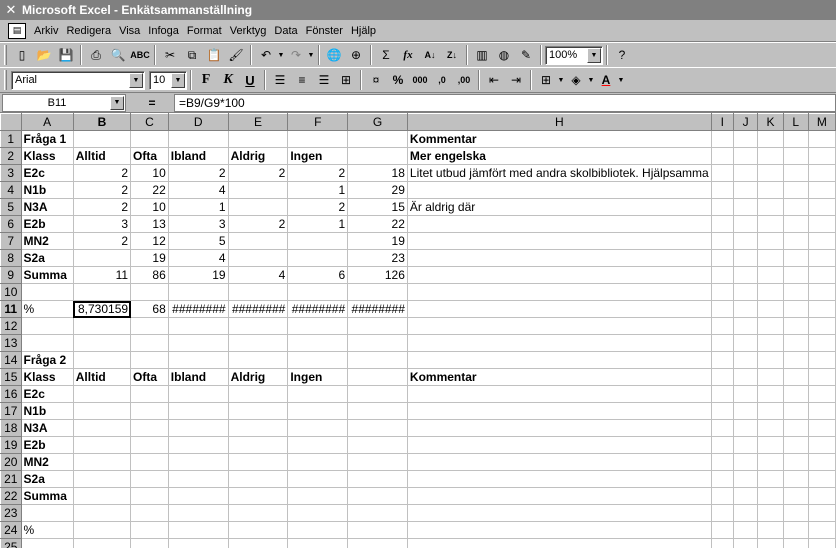 The height and width of the screenshot is (548, 836). I want to click on zoom-select: 100% ▼, so click(574, 55).